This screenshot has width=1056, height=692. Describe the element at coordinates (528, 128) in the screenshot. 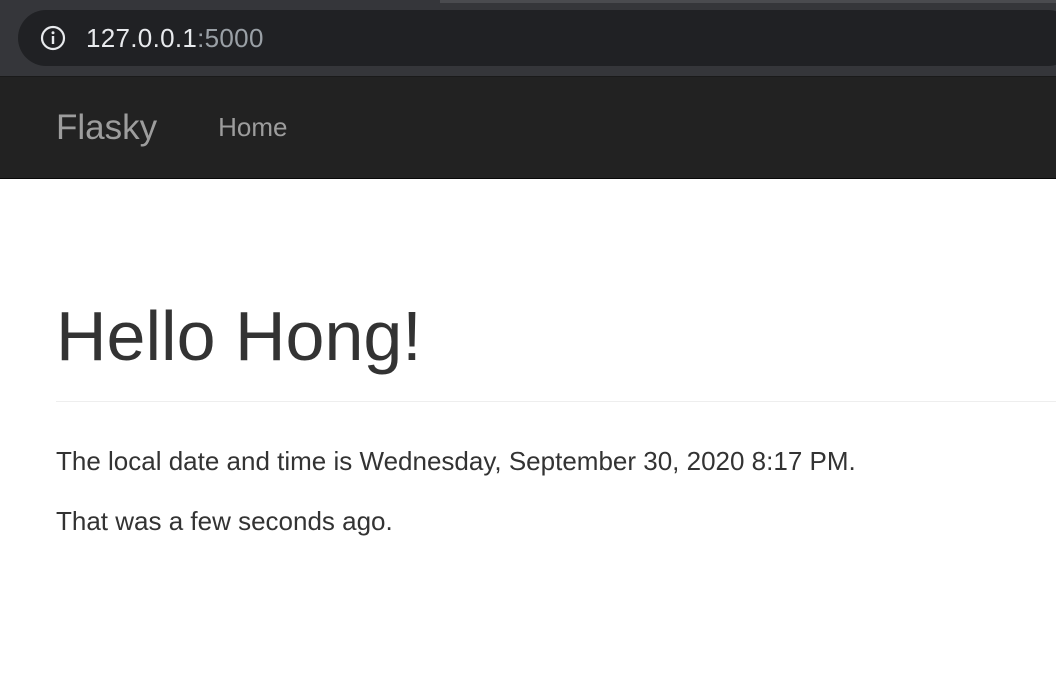

I see `navbar: Flasky Home` at that location.